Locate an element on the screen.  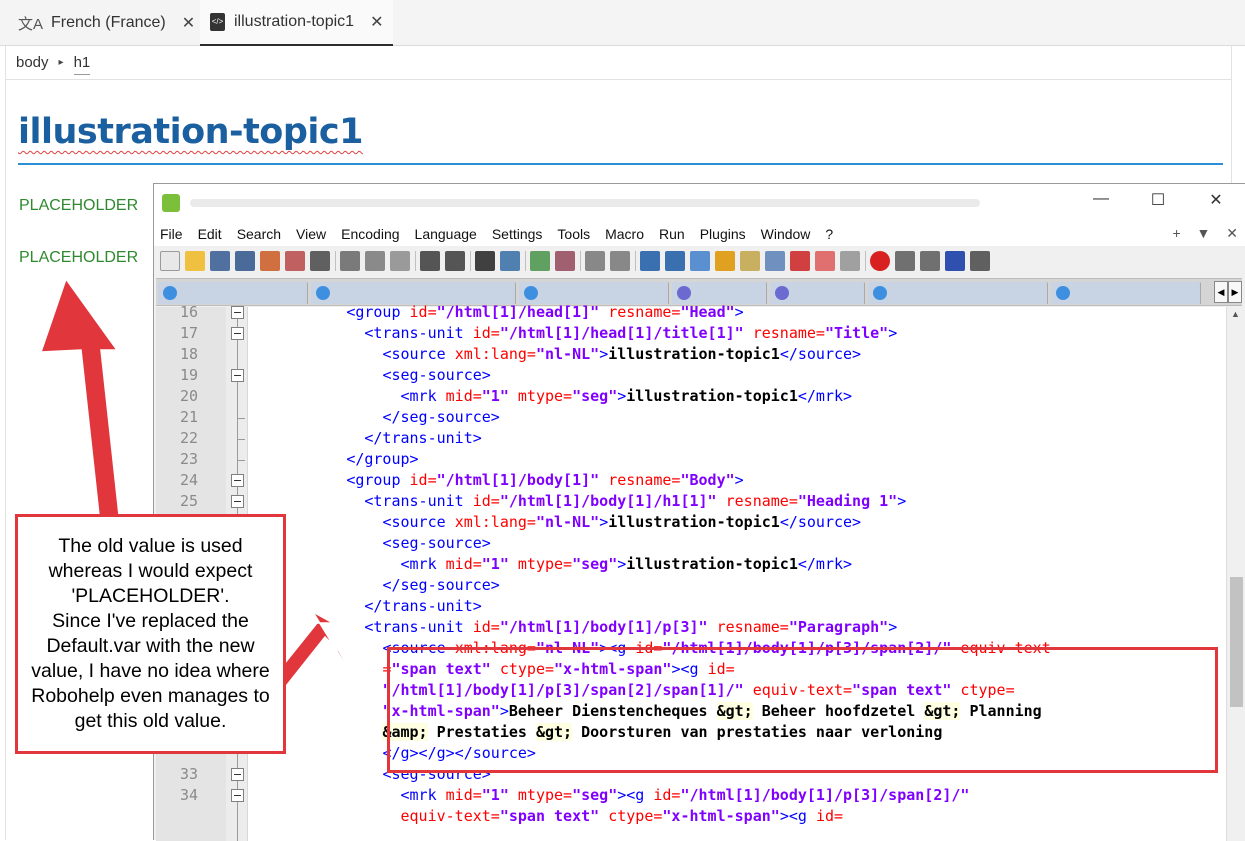
annotation-line: whereas I would expect is located at coordinates (150, 571).